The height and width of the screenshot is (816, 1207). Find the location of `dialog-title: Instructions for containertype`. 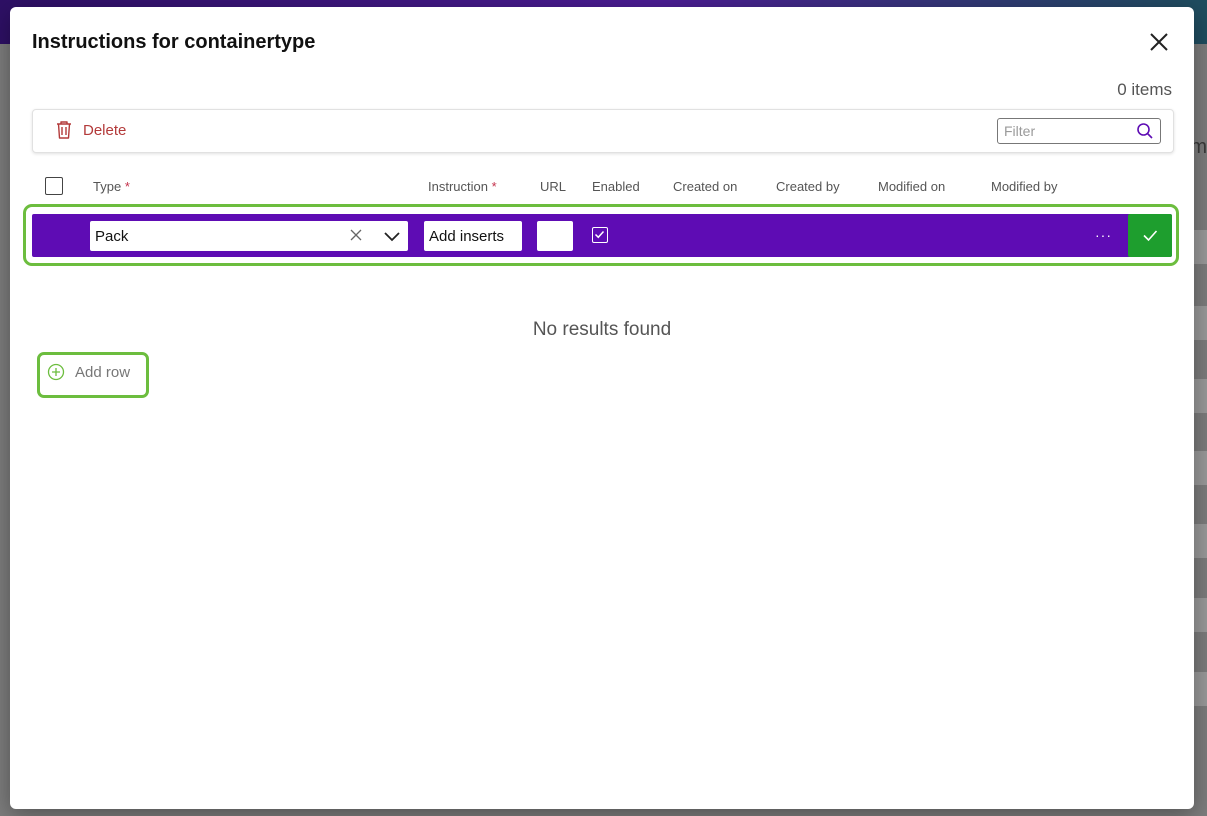

dialog-title: Instructions for containertype is located at coordinates (174, 42).